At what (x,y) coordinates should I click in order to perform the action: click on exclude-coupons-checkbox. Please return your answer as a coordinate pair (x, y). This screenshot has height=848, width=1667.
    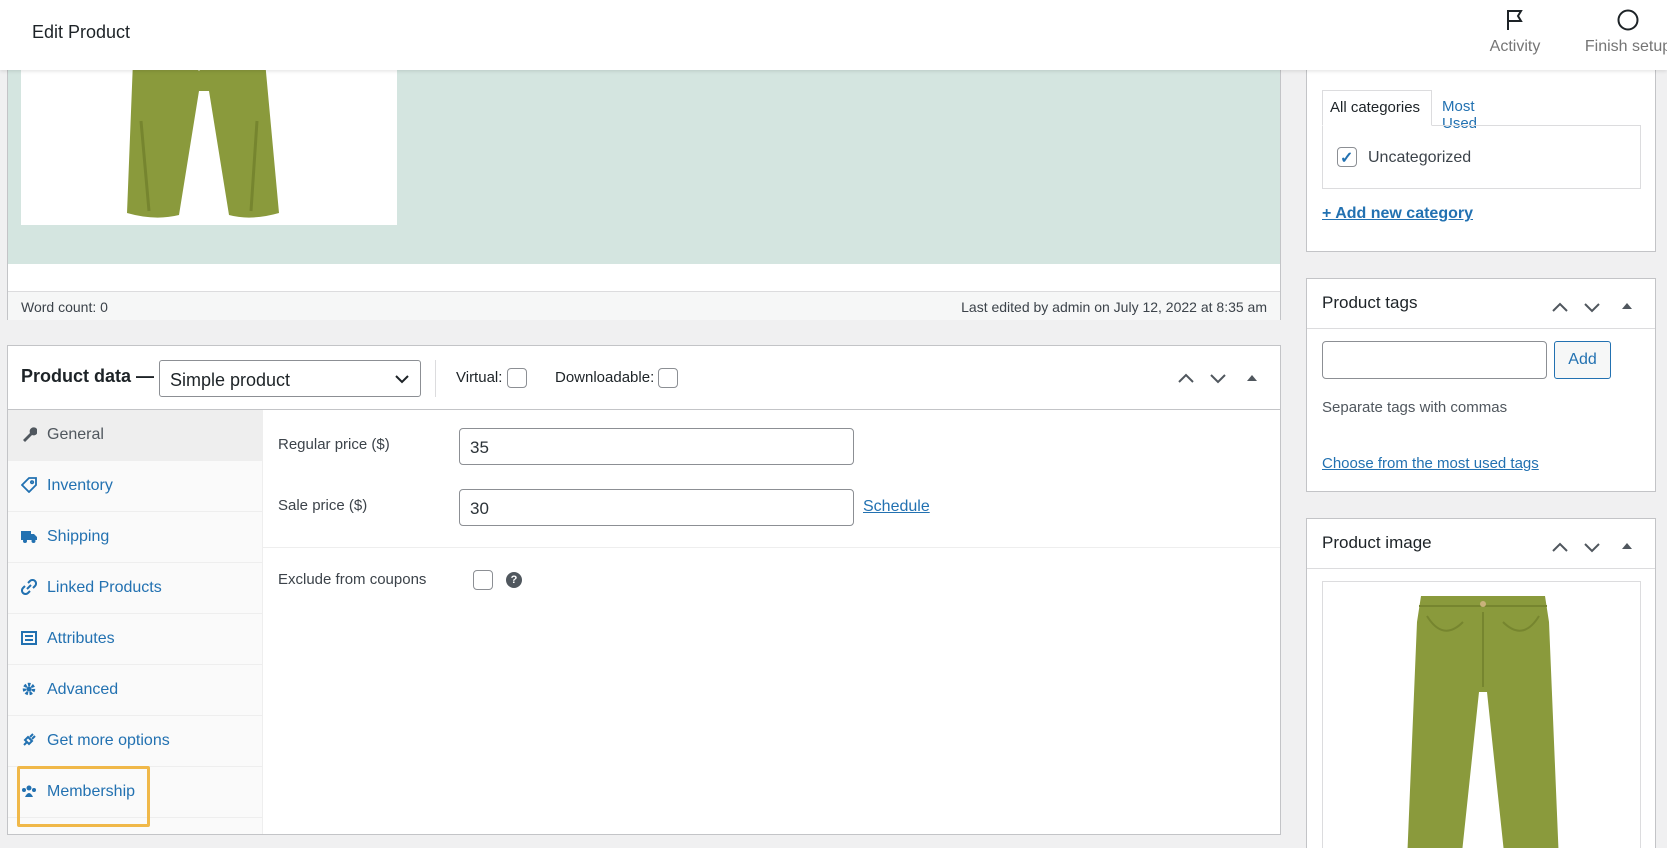
    Looking at the image, I should click on (483, 580).